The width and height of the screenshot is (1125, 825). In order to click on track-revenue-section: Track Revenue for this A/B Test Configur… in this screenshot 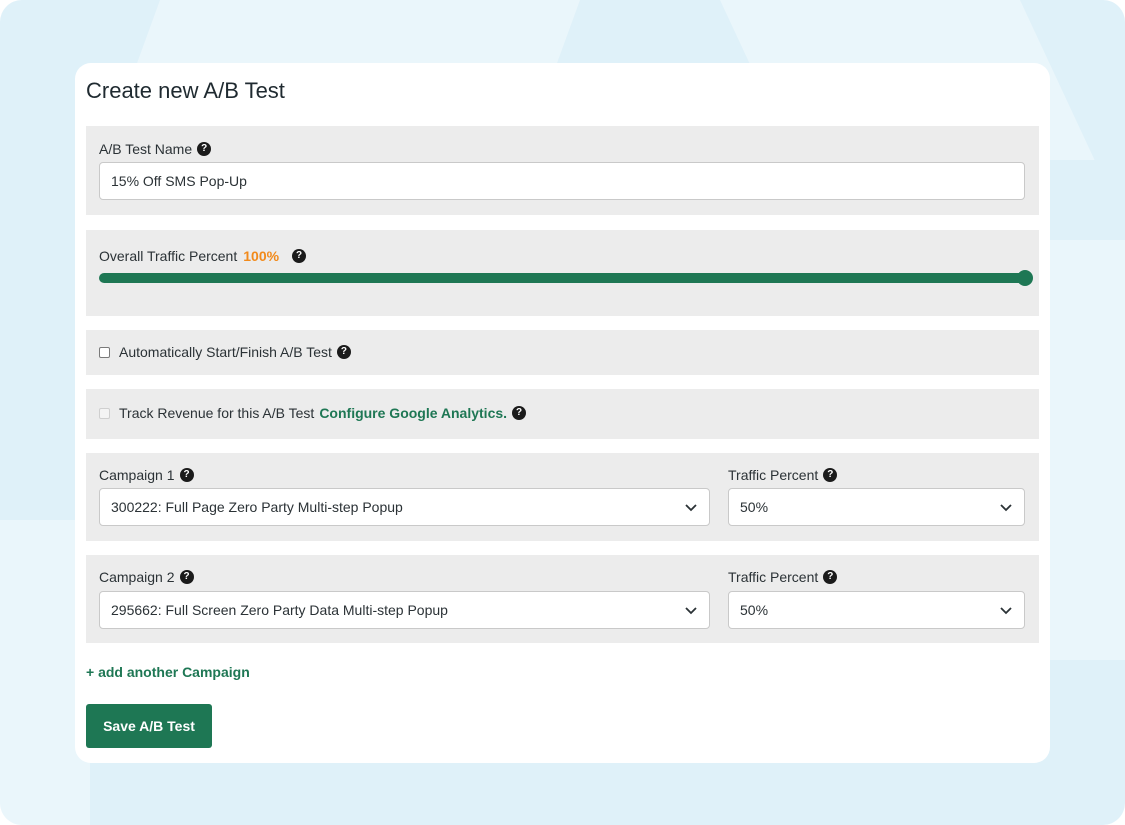, I will do `click(562, 414)`.